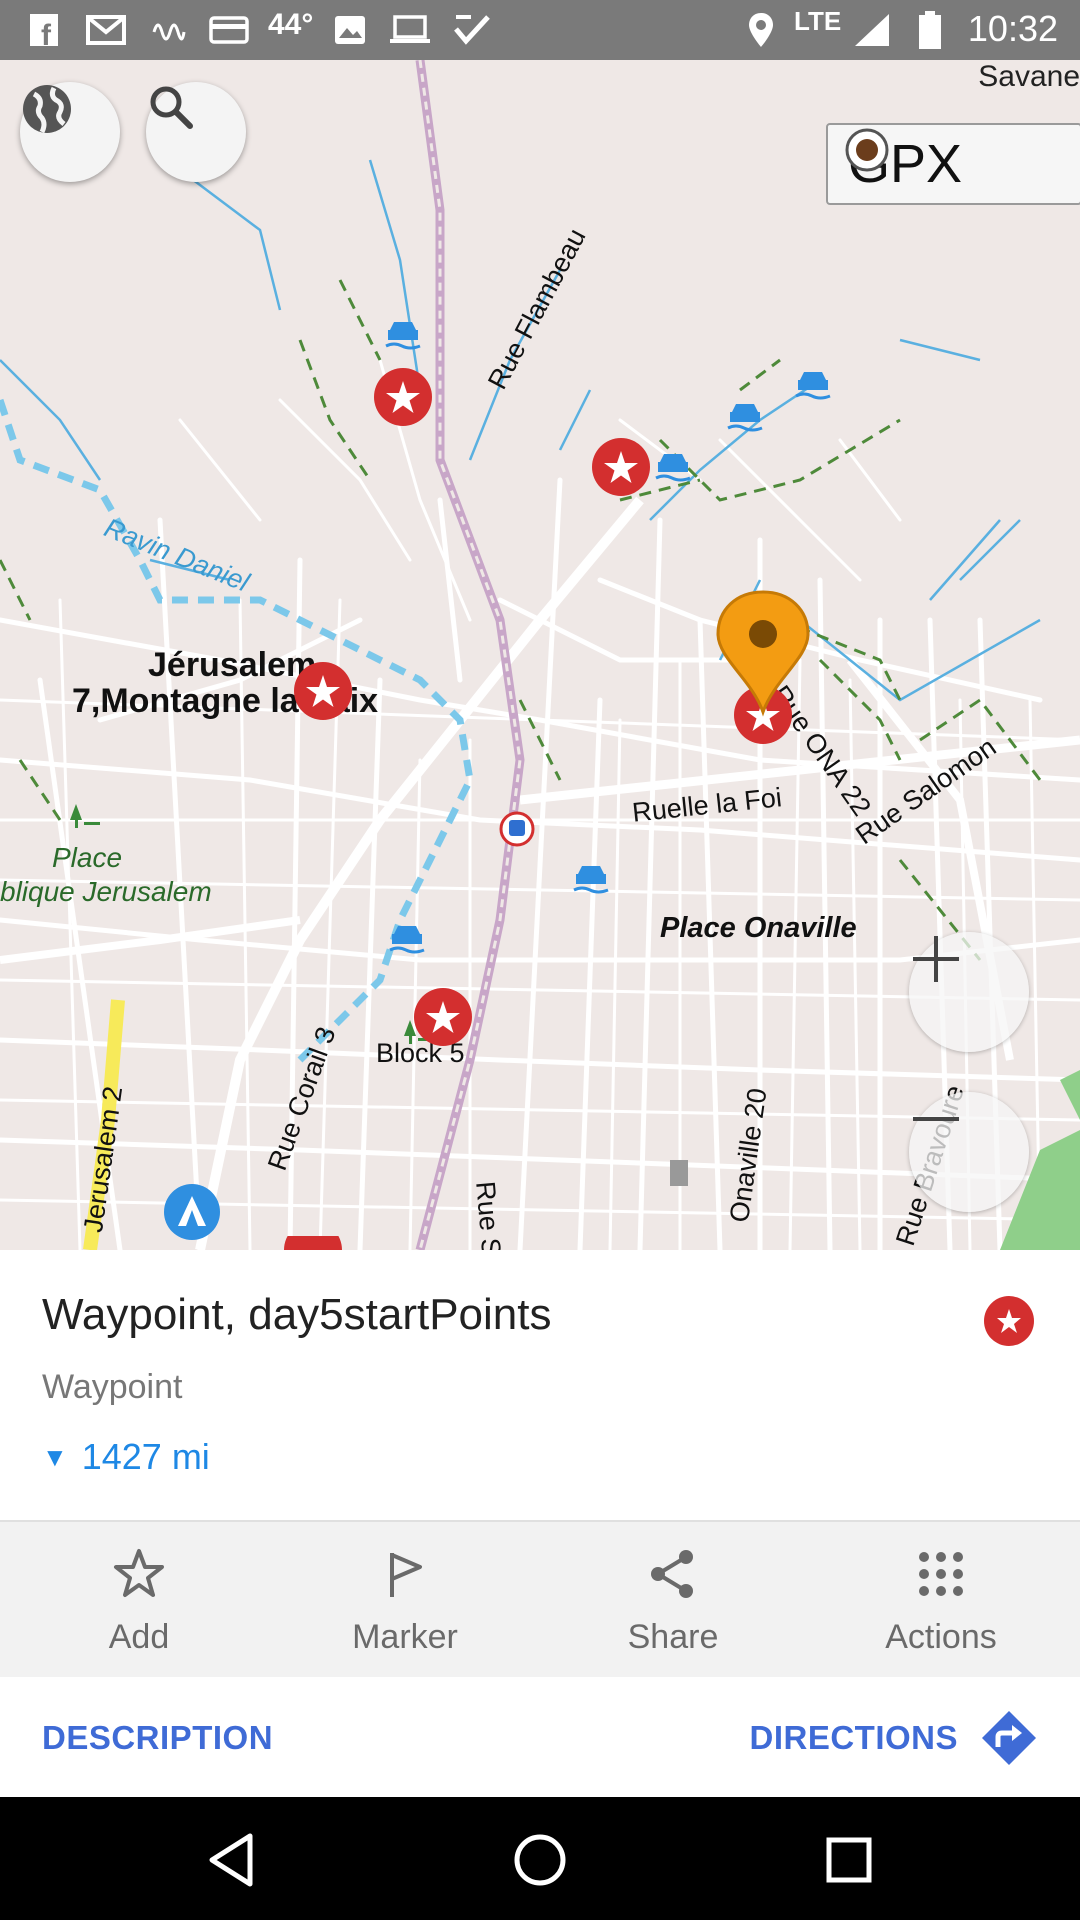 The image size is (1080, 1920). I want to click on map-label-place-jerusalem-1: Place, so click(87, 857).